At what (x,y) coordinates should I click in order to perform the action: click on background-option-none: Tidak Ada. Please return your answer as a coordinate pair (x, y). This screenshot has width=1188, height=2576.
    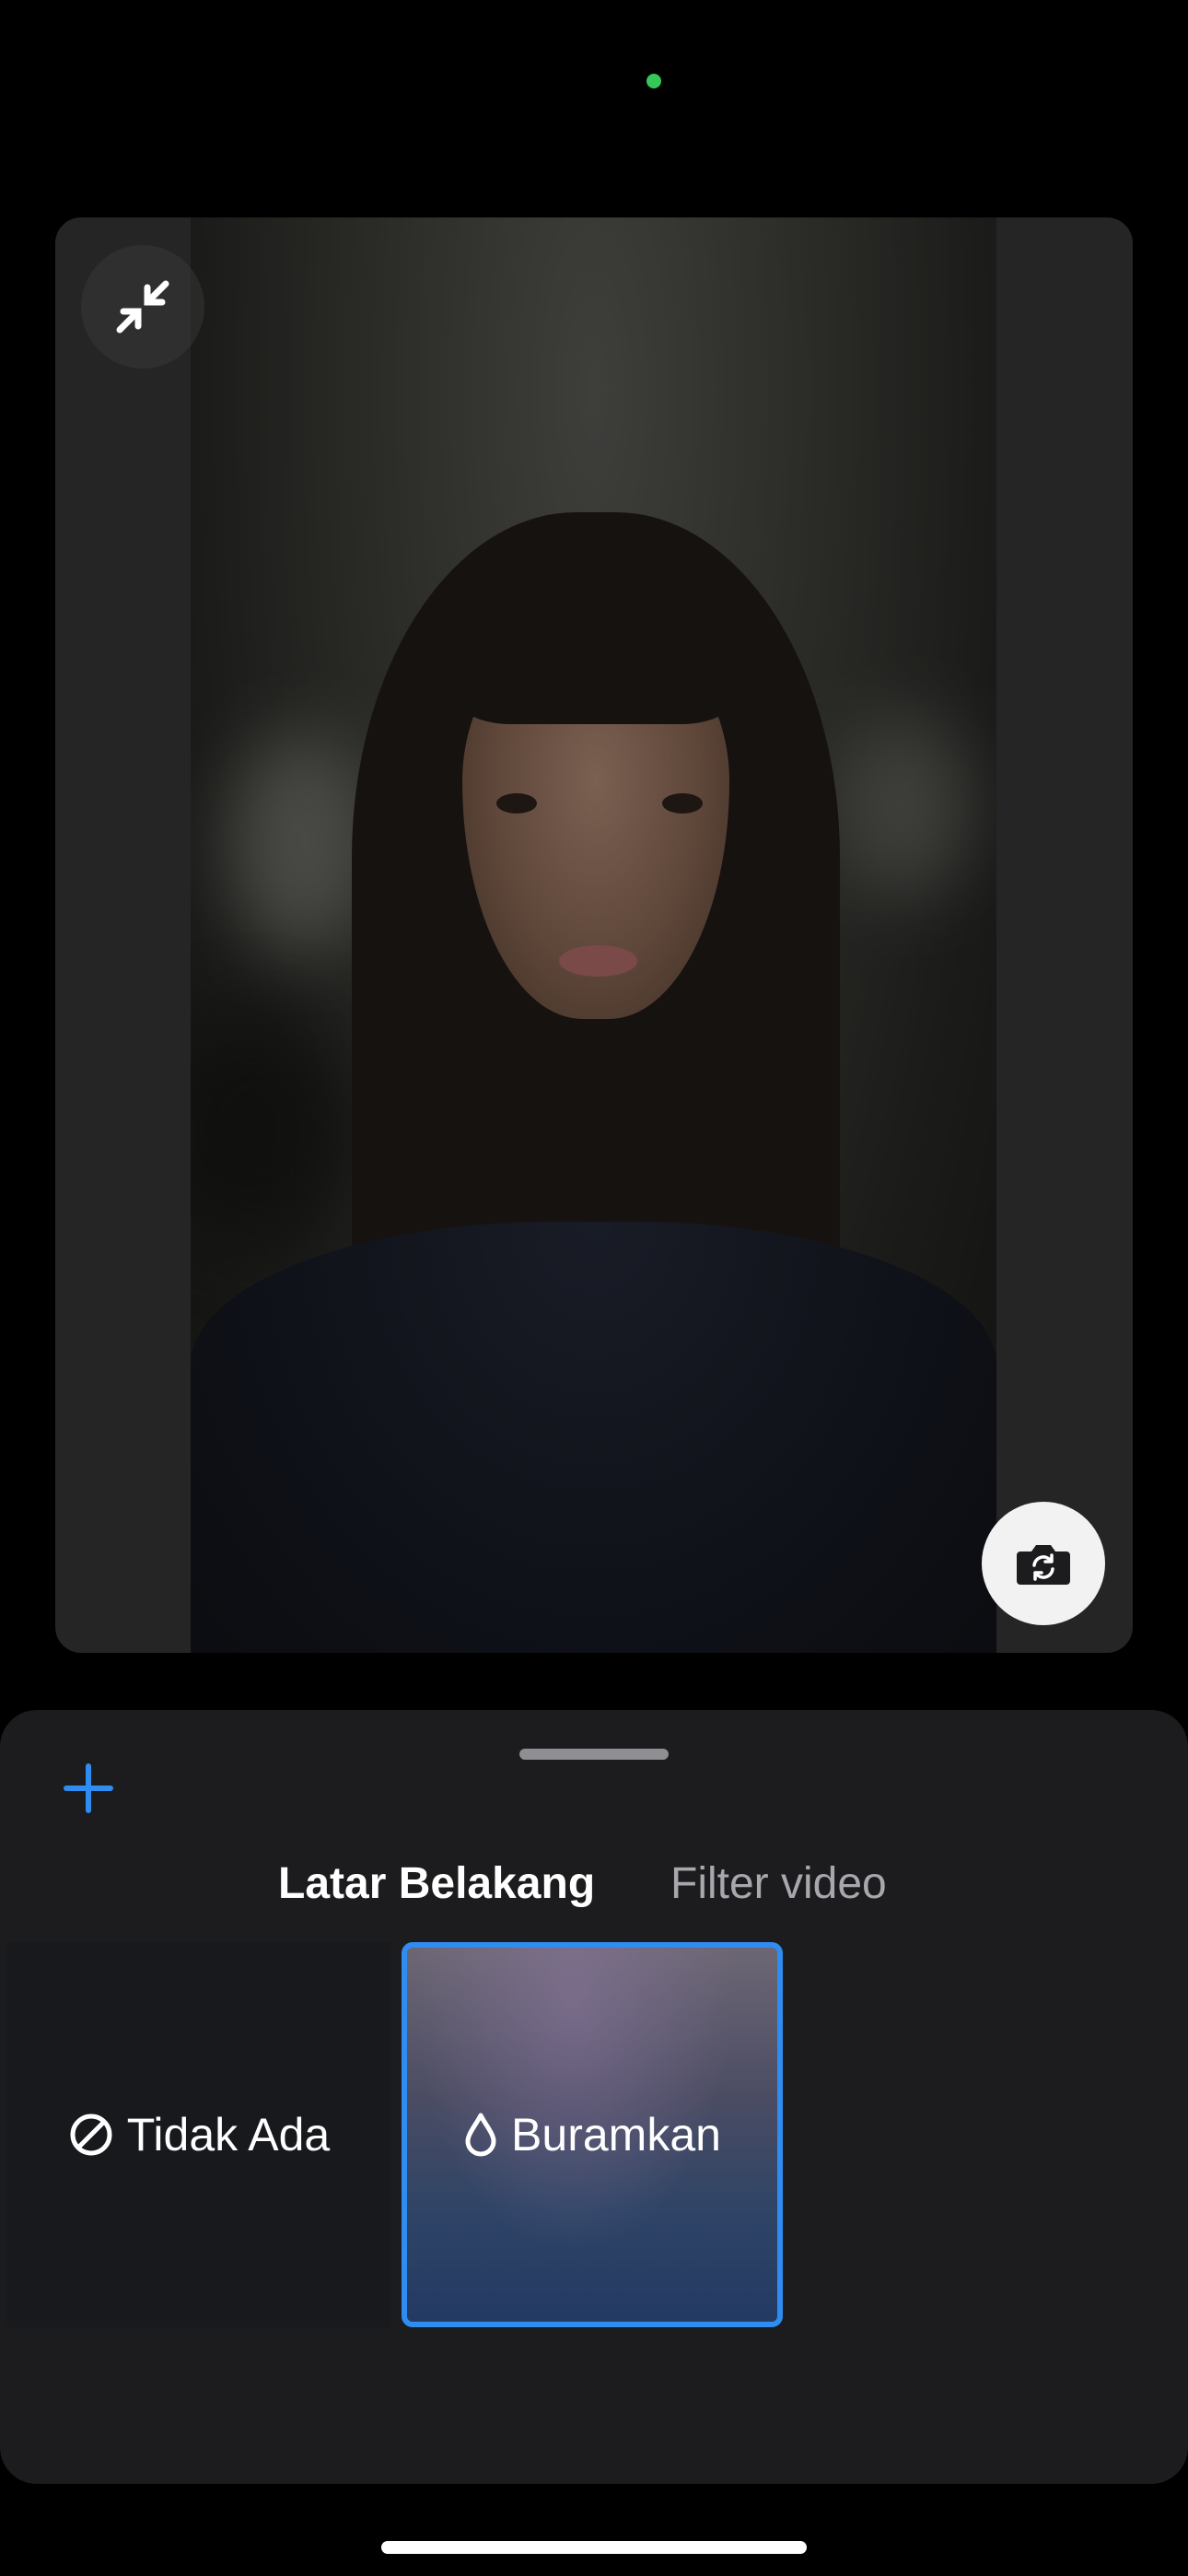
    Looking at the image, I should click on (198, 2134).